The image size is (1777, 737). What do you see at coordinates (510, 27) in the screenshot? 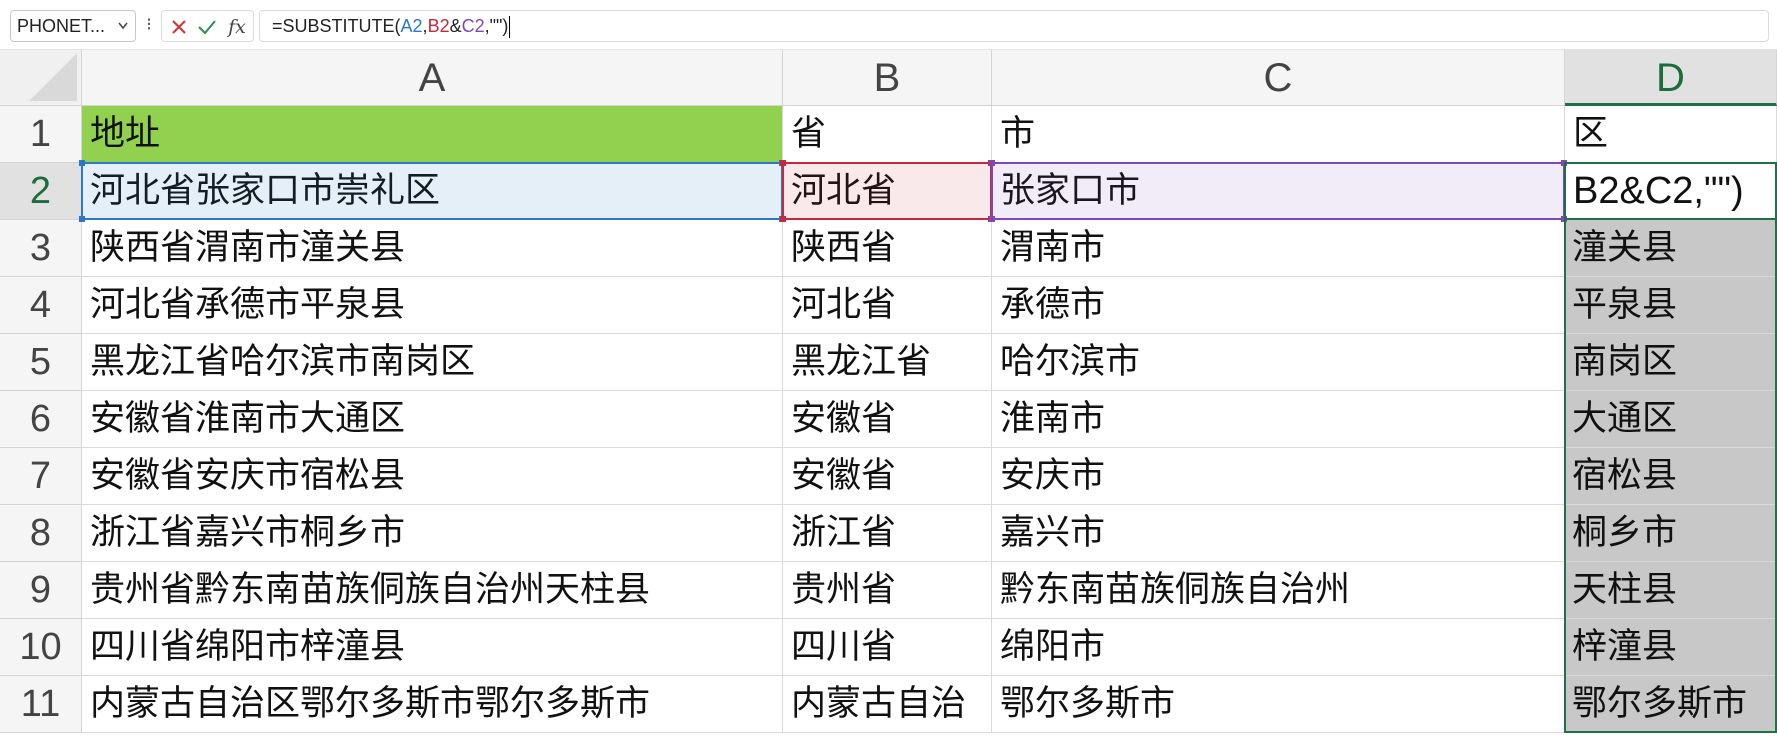
I see `text-caret` at bounding box center [510, 27].